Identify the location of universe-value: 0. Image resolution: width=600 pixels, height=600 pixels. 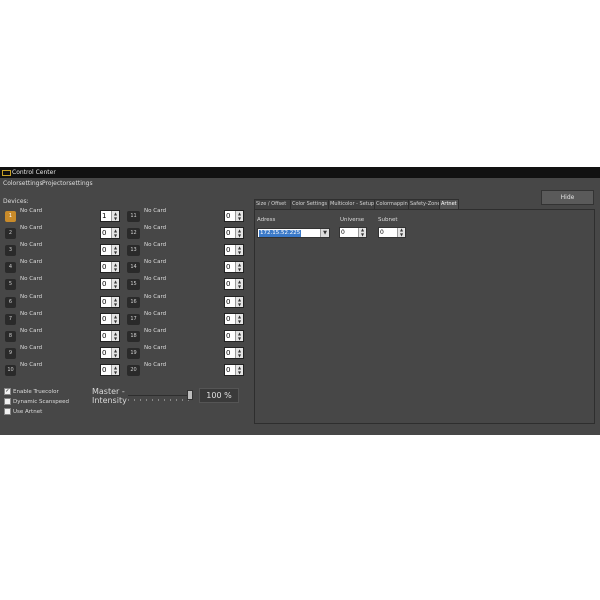
(343, 233).